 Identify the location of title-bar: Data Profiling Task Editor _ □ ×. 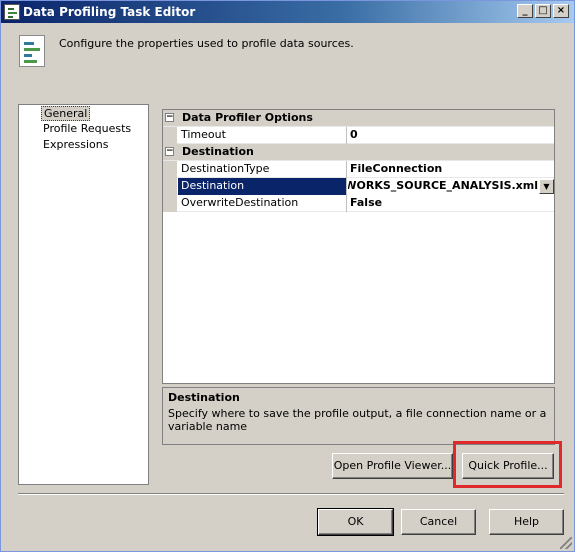
(287, 12).